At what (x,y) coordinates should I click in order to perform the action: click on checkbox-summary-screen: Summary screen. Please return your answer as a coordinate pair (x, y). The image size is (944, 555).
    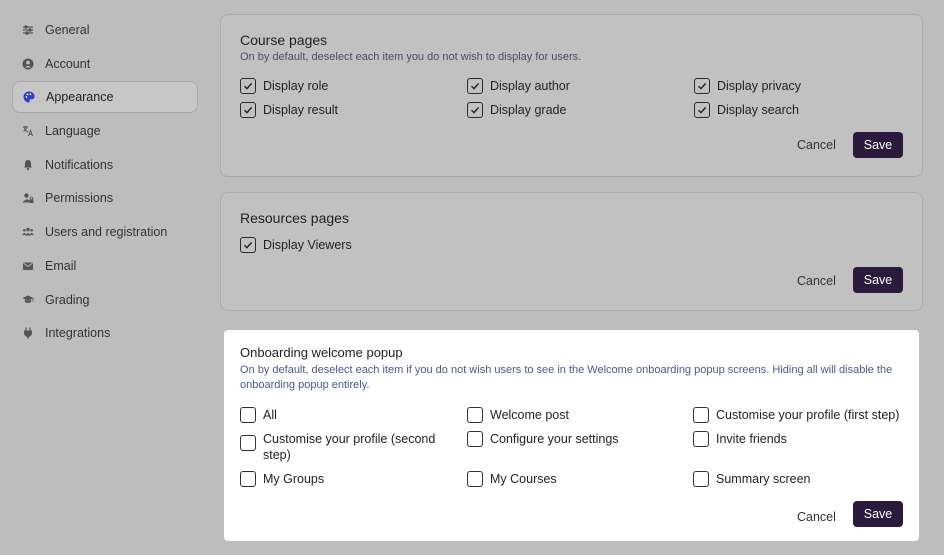
    Looking at the image, I should click on (751, 479).